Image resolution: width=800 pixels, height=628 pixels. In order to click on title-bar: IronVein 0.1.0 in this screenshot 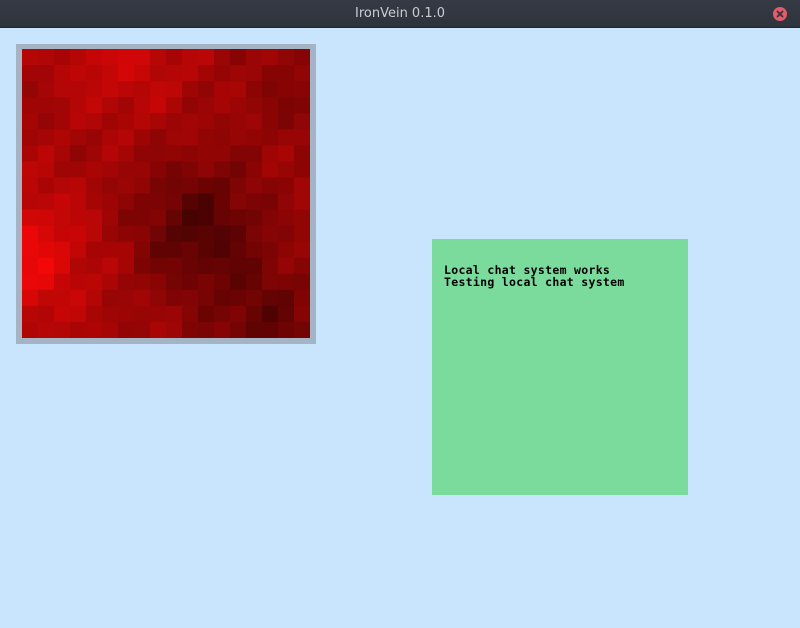, I will do `click(400, 14)`.